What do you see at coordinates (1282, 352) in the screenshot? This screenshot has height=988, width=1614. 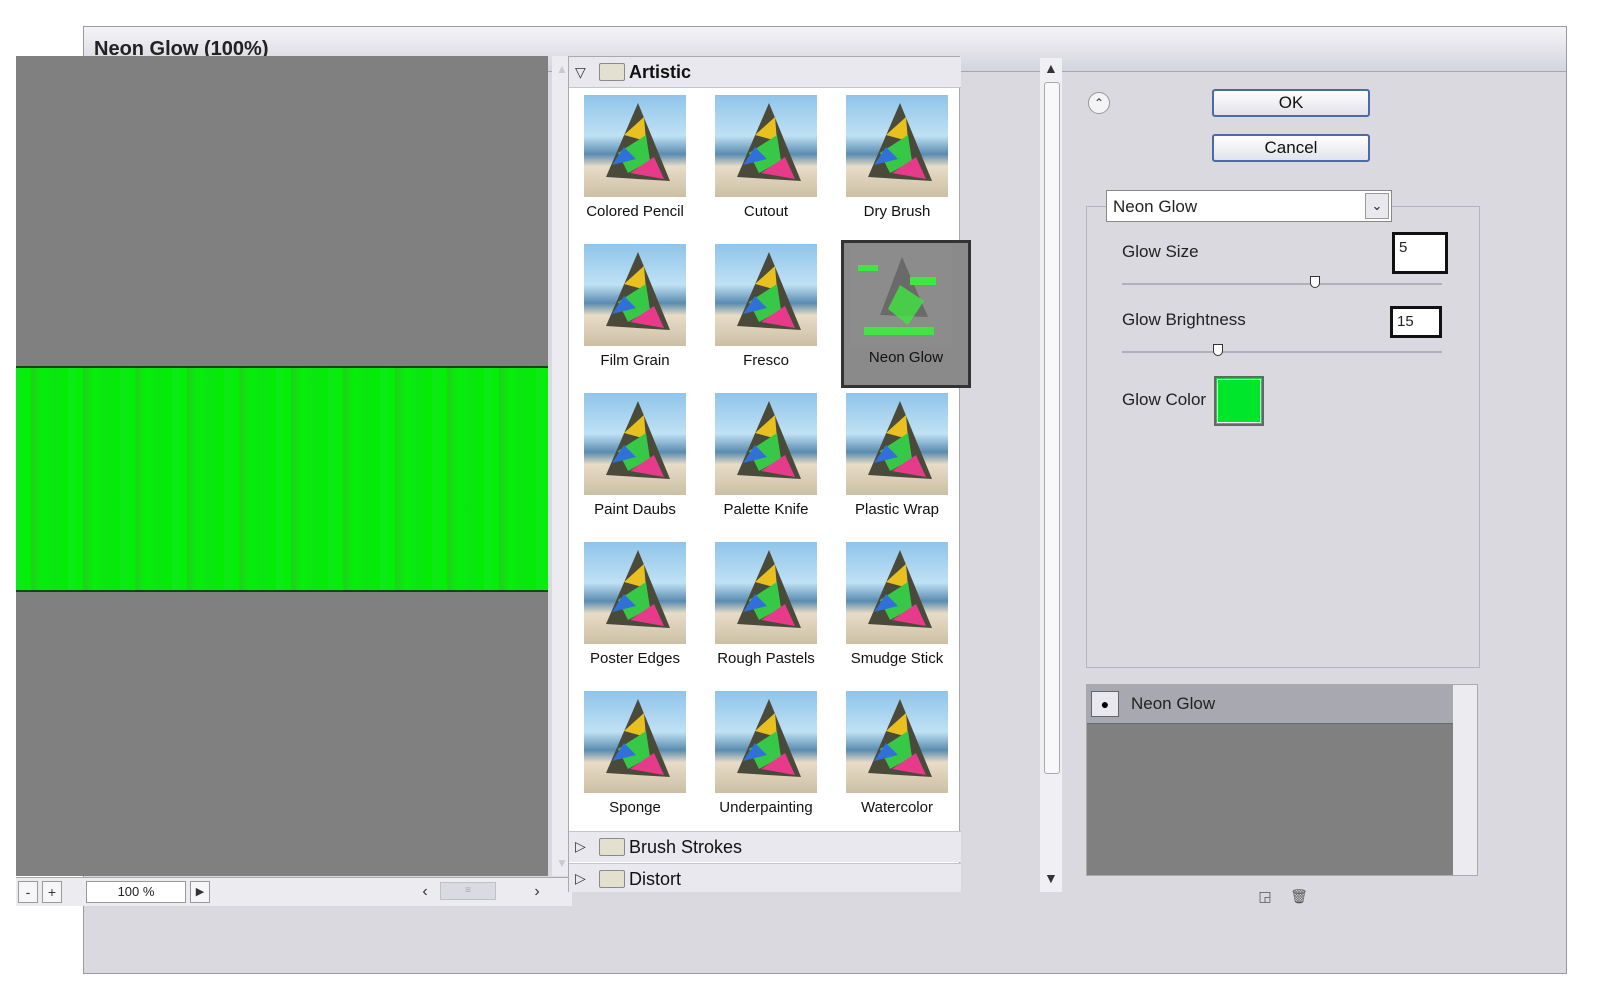 I see `glow-brightness-slider` at bounding box center [1282, 352].